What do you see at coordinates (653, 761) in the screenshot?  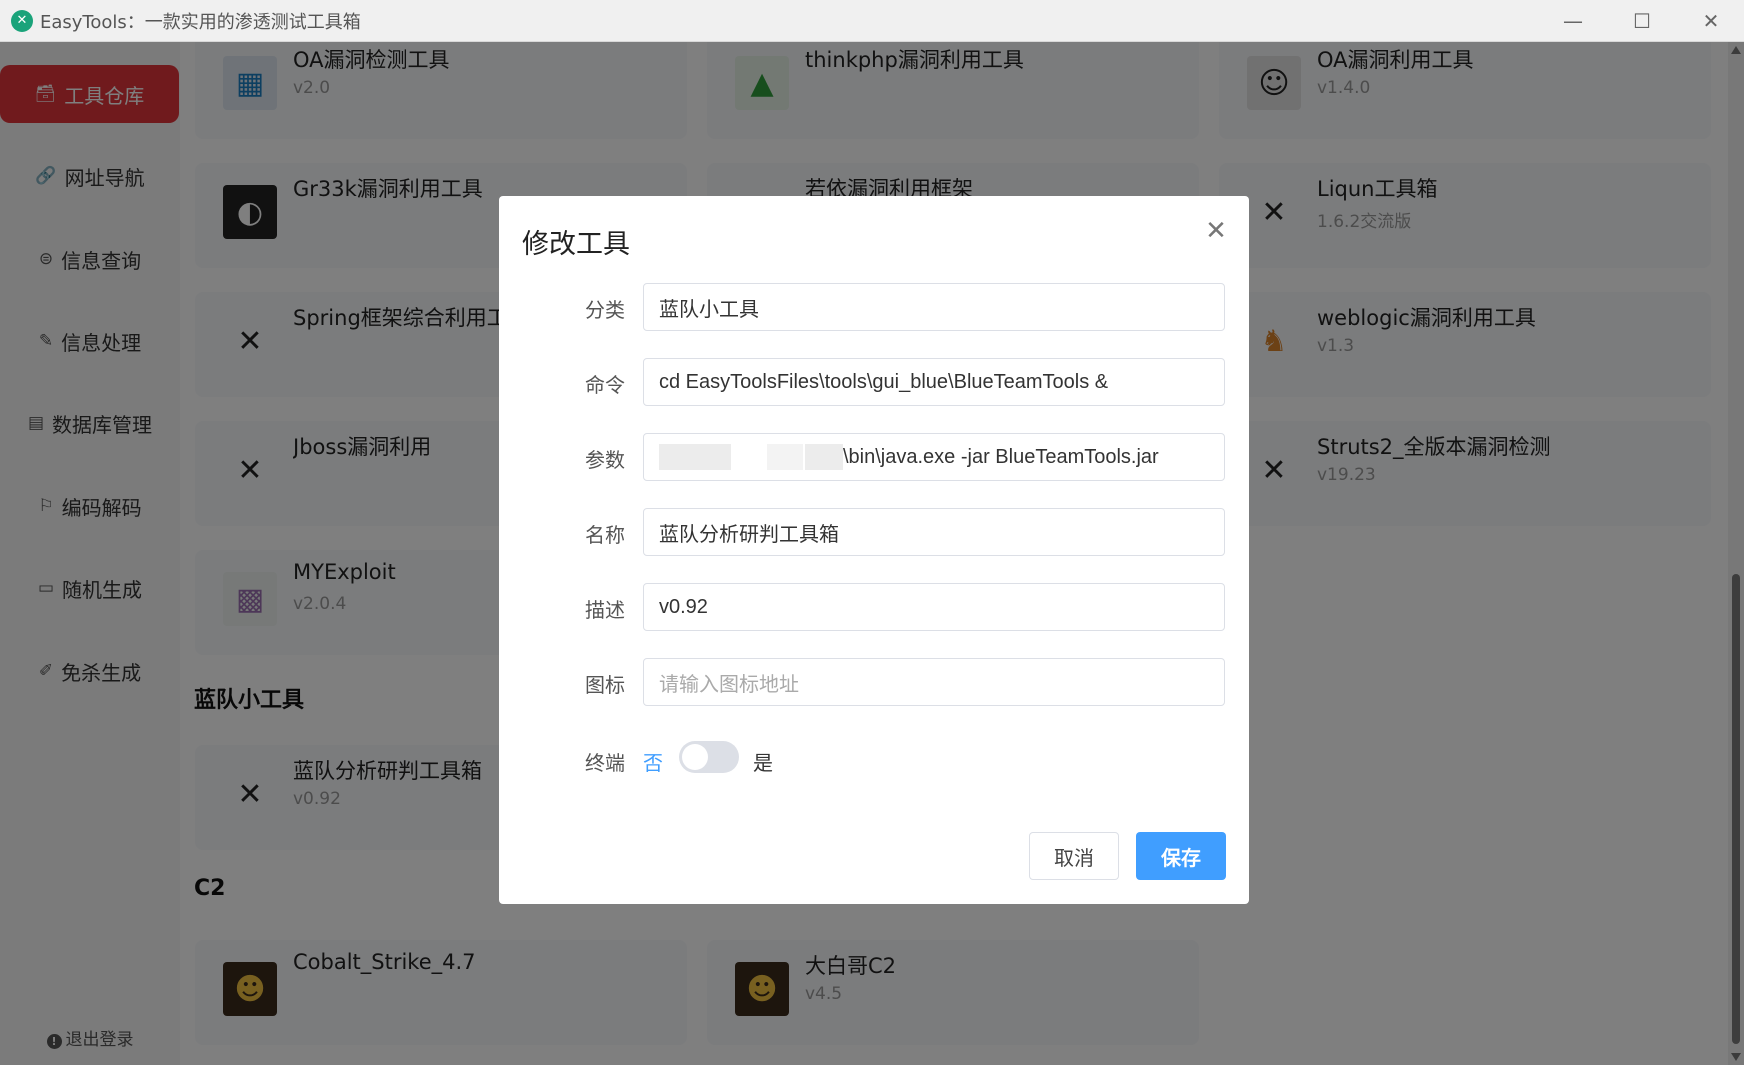 I see `terminal-off-label: 否` at bounding box center [653, 761].